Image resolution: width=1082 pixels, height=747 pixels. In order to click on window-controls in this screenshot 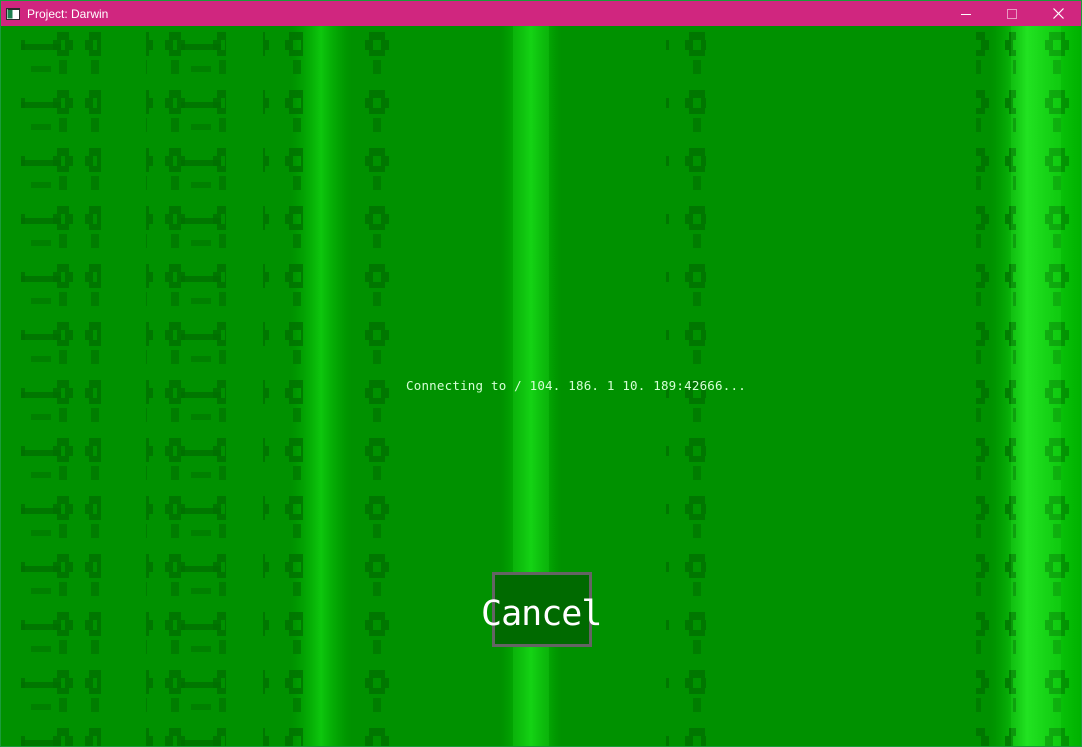, I will do `click(1012, 13)`.